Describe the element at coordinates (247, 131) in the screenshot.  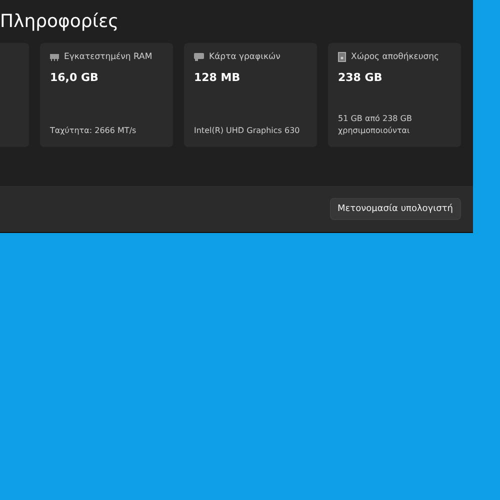
I see `card-detail: Intel(R) UHD Graphics 630` at that location.